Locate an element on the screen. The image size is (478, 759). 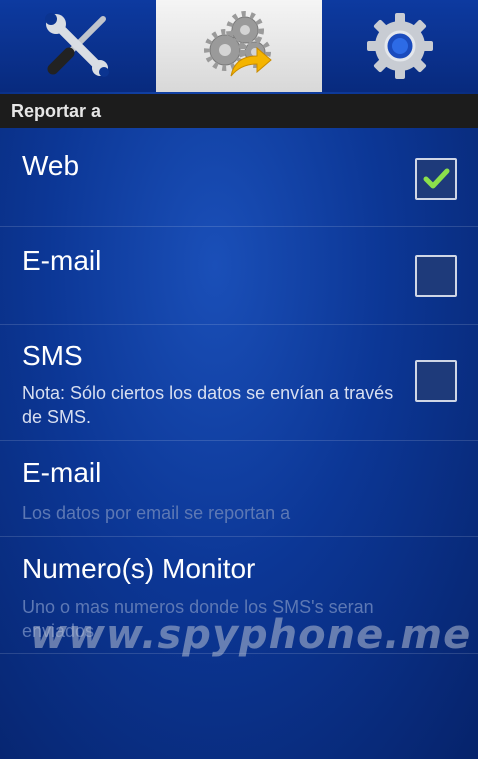
sms-checkbox is located at coordinates (436, 381).